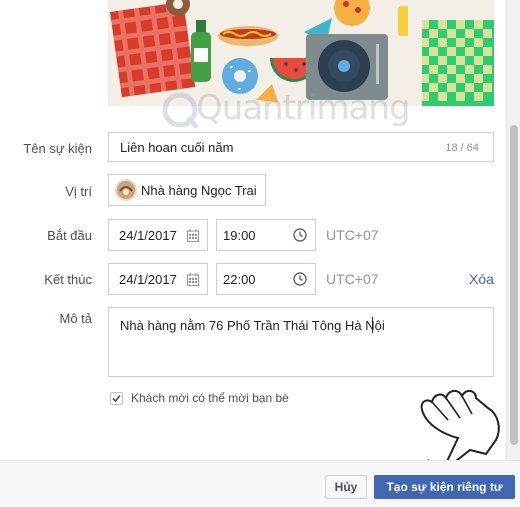 The width and height of the screenshot is (520, 507). I want to click on location-thumbnail, so click(126, 190).